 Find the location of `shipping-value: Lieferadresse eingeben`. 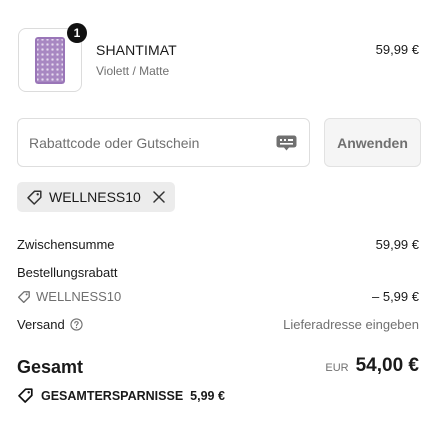

shipping-value: Lieferadresse eingeben is located at coordinates (351, 324).